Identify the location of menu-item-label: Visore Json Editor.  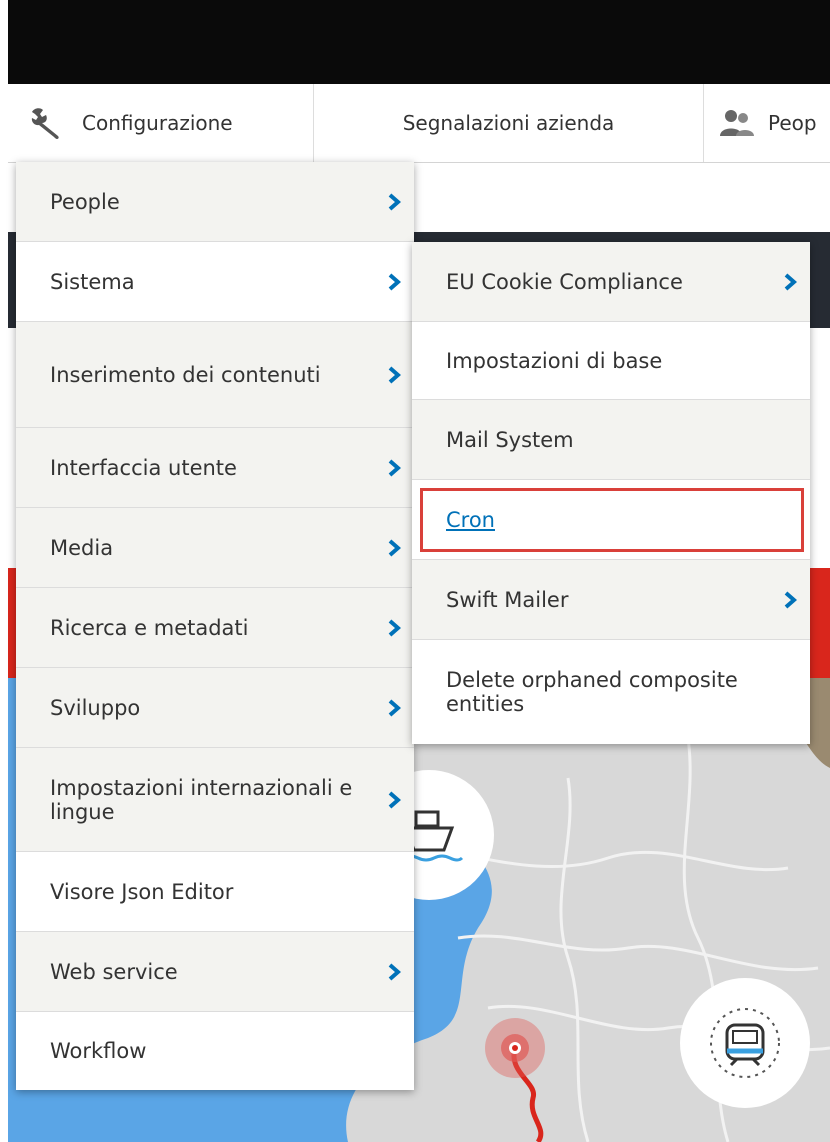
(142, 891).